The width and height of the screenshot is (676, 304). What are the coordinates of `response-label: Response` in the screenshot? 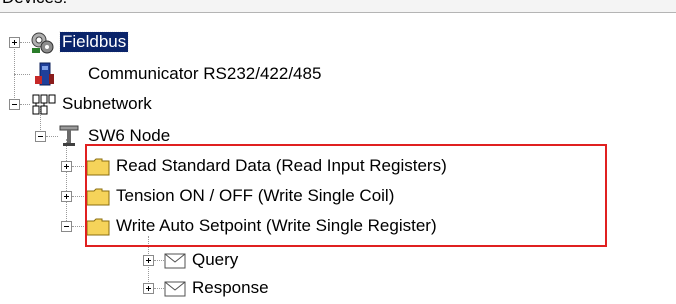 It's located at (230, 288).